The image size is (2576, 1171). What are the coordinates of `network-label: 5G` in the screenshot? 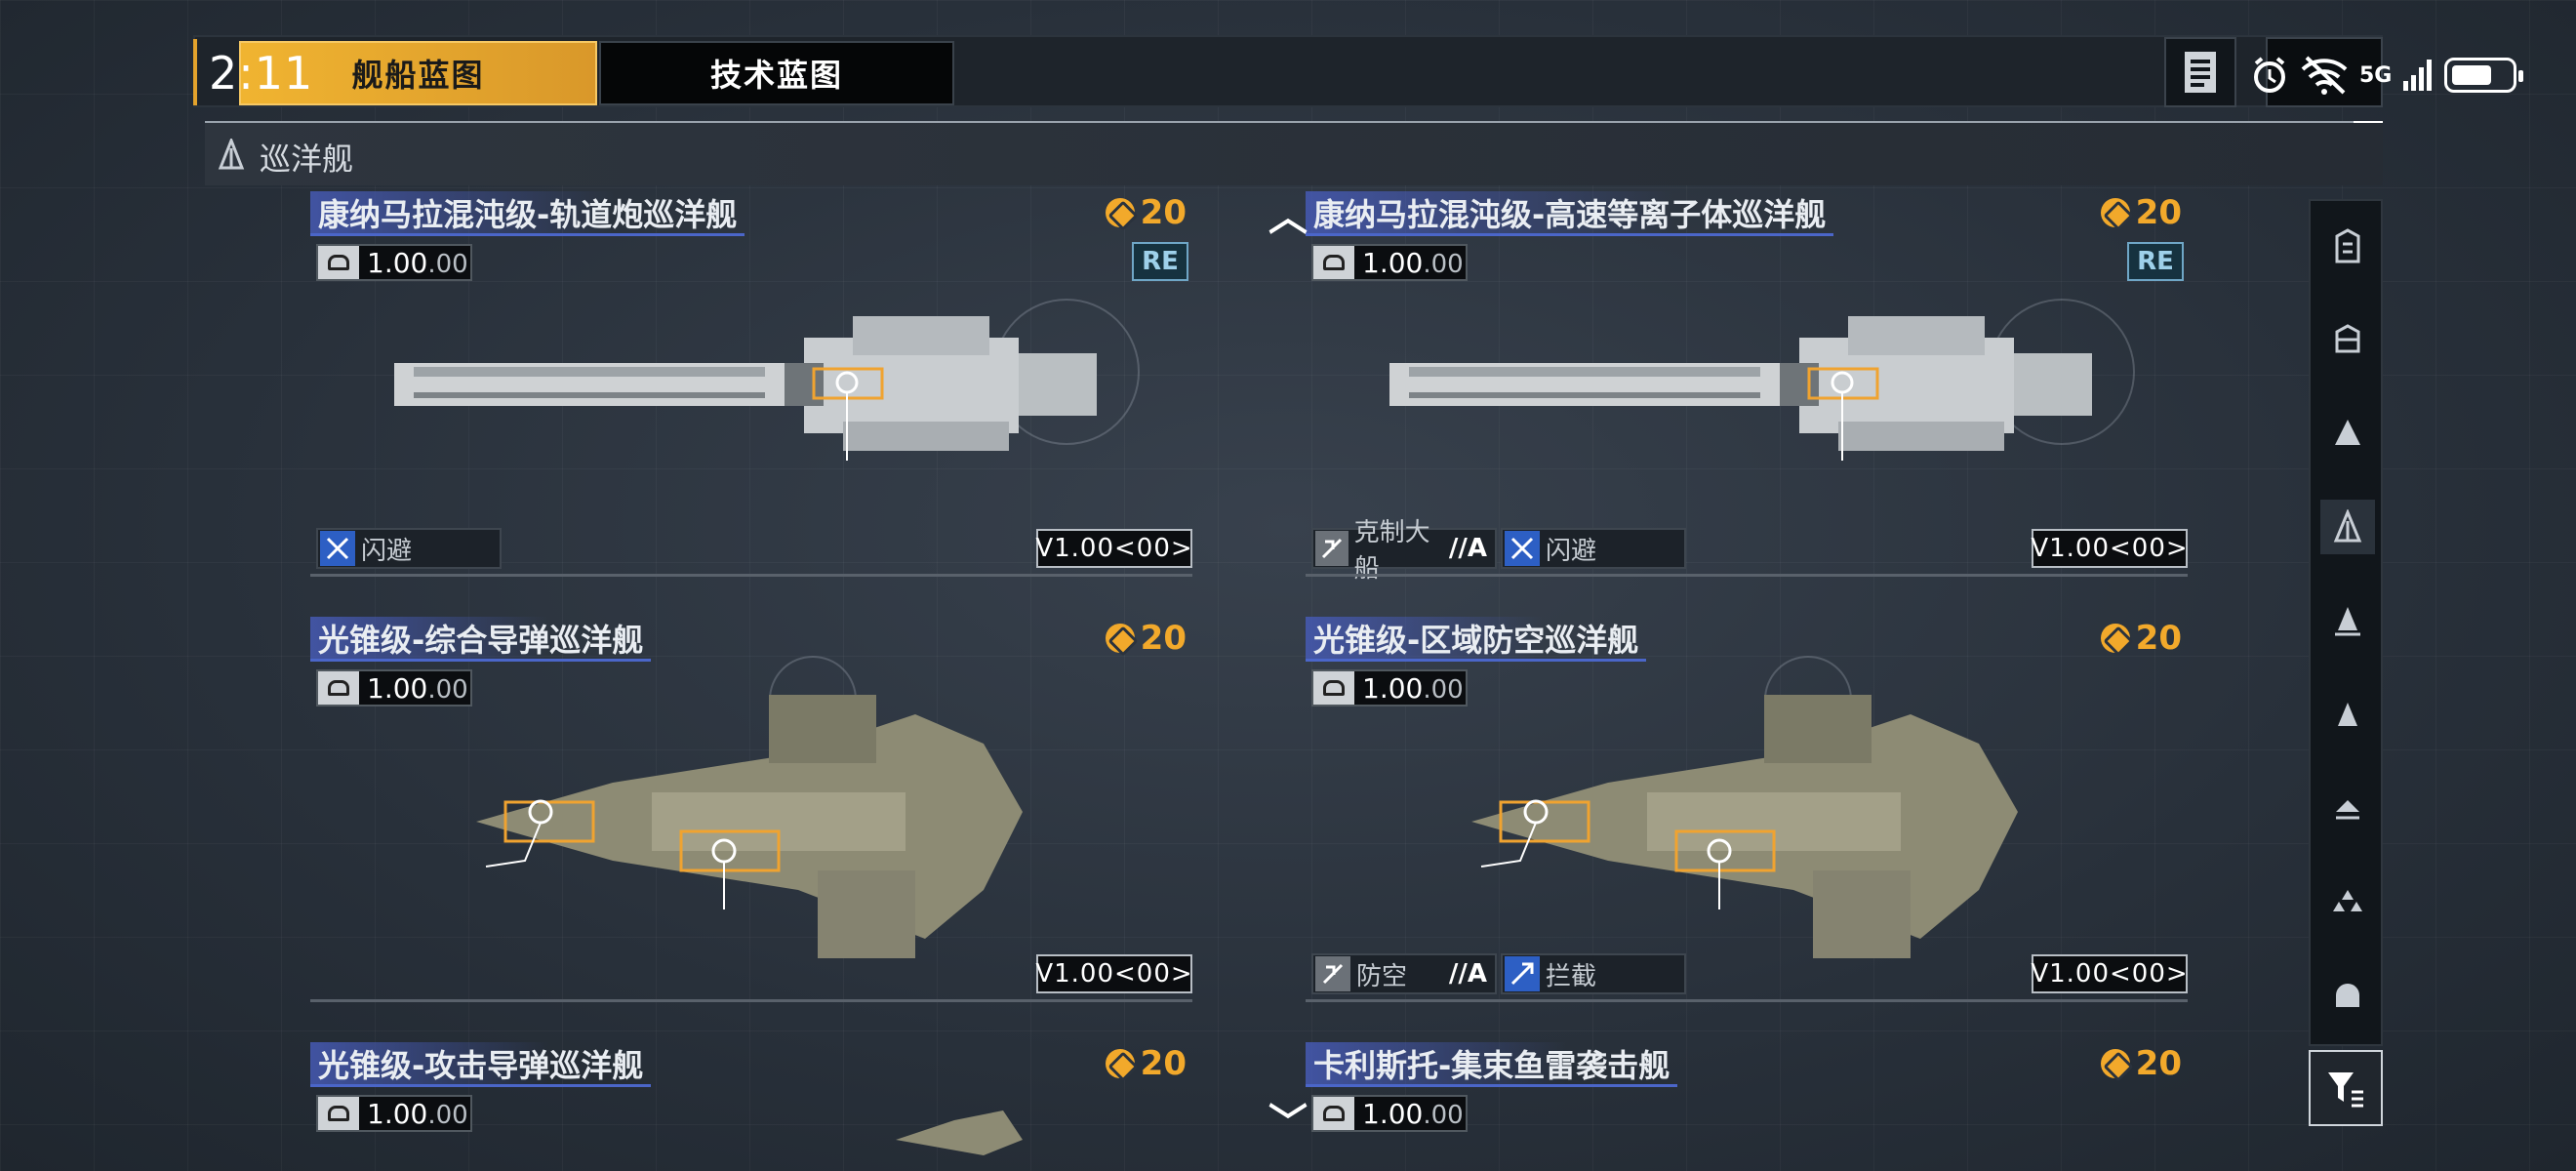 It's located at (2376, 75).